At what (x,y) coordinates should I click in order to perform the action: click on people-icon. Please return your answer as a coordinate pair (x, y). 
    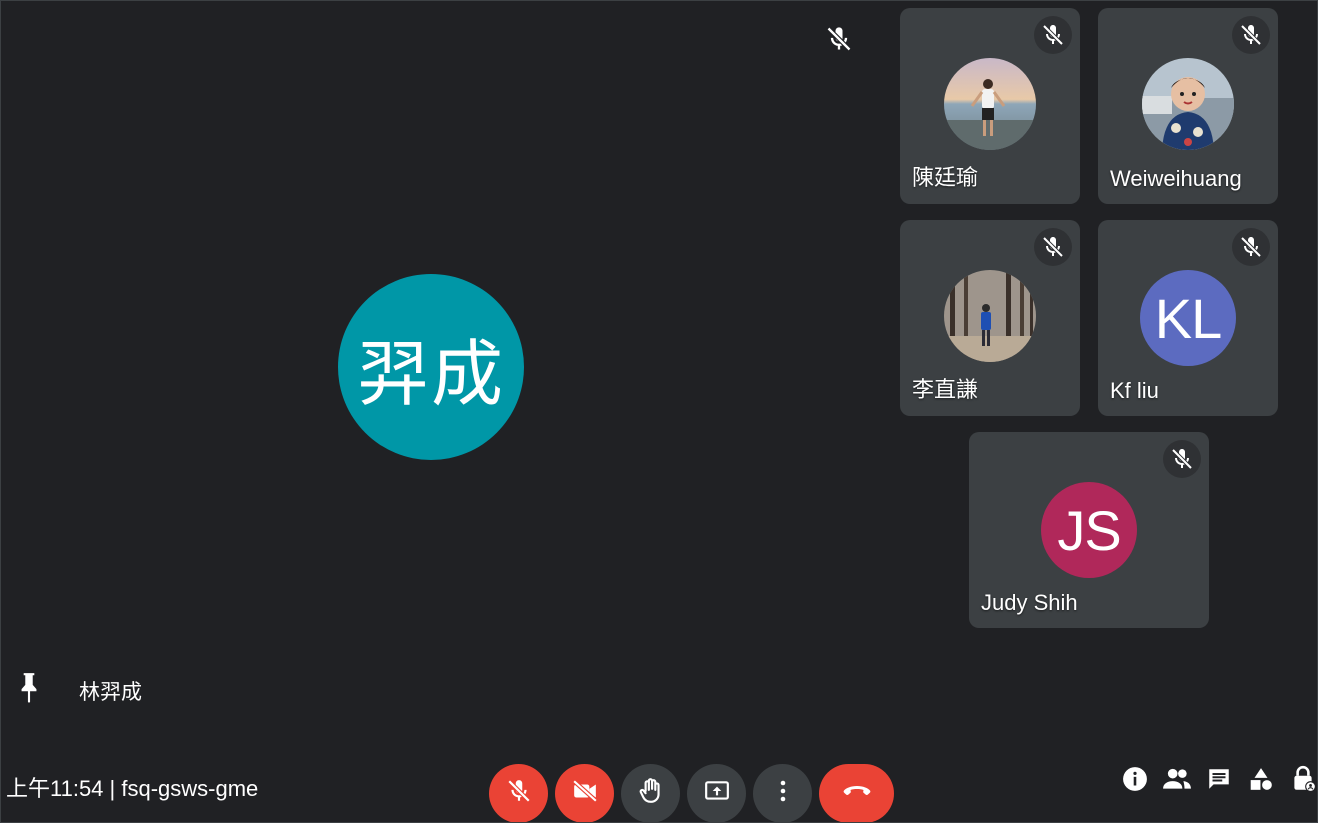
    Looking at the image, I should click on (1177, 781).